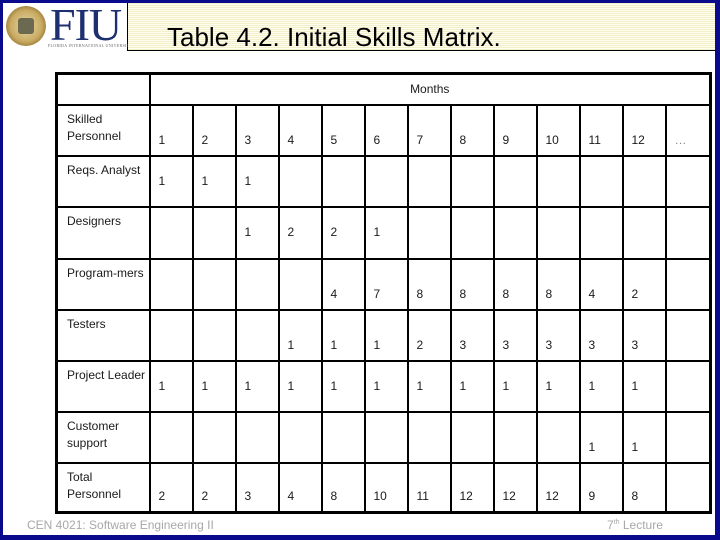  Describe the element at coordinates (103, 181) in the screenshot. I see `row-label: Reqs. Analyst` at that location.